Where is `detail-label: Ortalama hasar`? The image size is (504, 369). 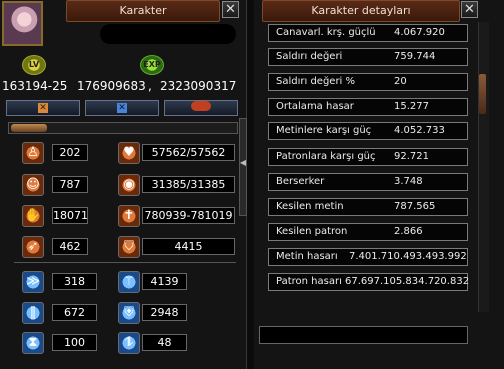
detail-label: Ortalama hasar is located at coordinates (315, 106).